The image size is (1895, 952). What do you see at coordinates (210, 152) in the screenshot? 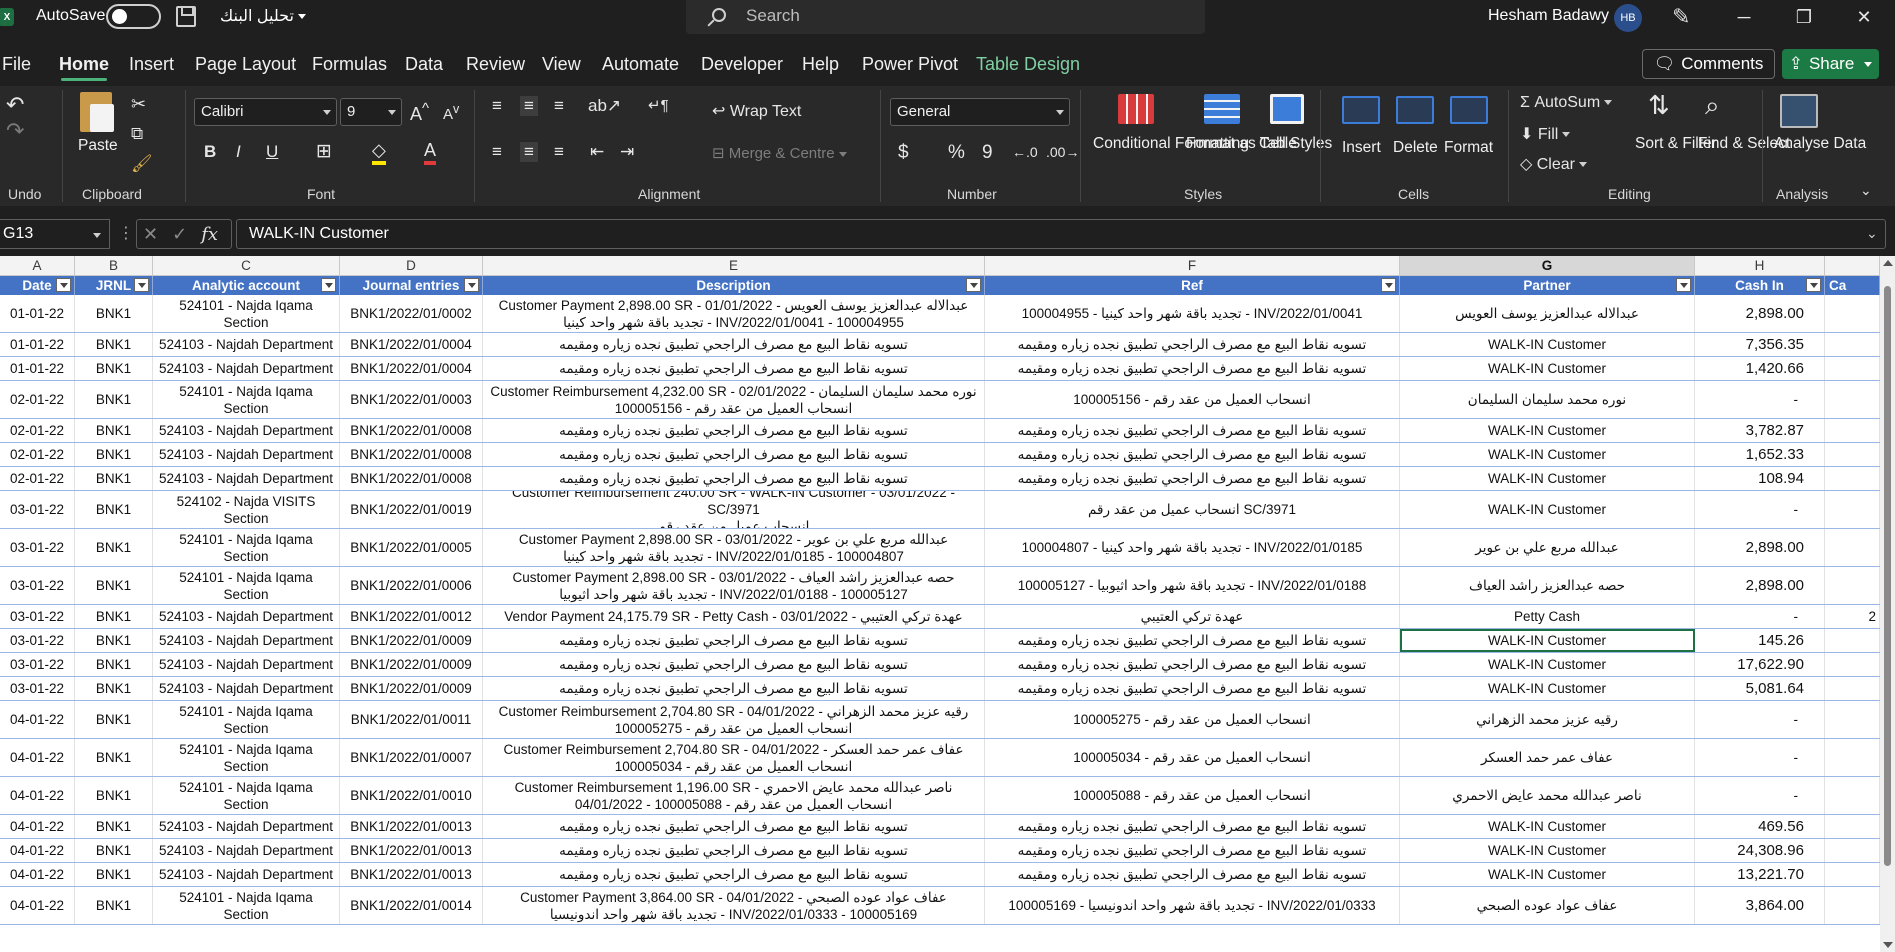
I see `bold-button: B` at bounding box center [210, 152].